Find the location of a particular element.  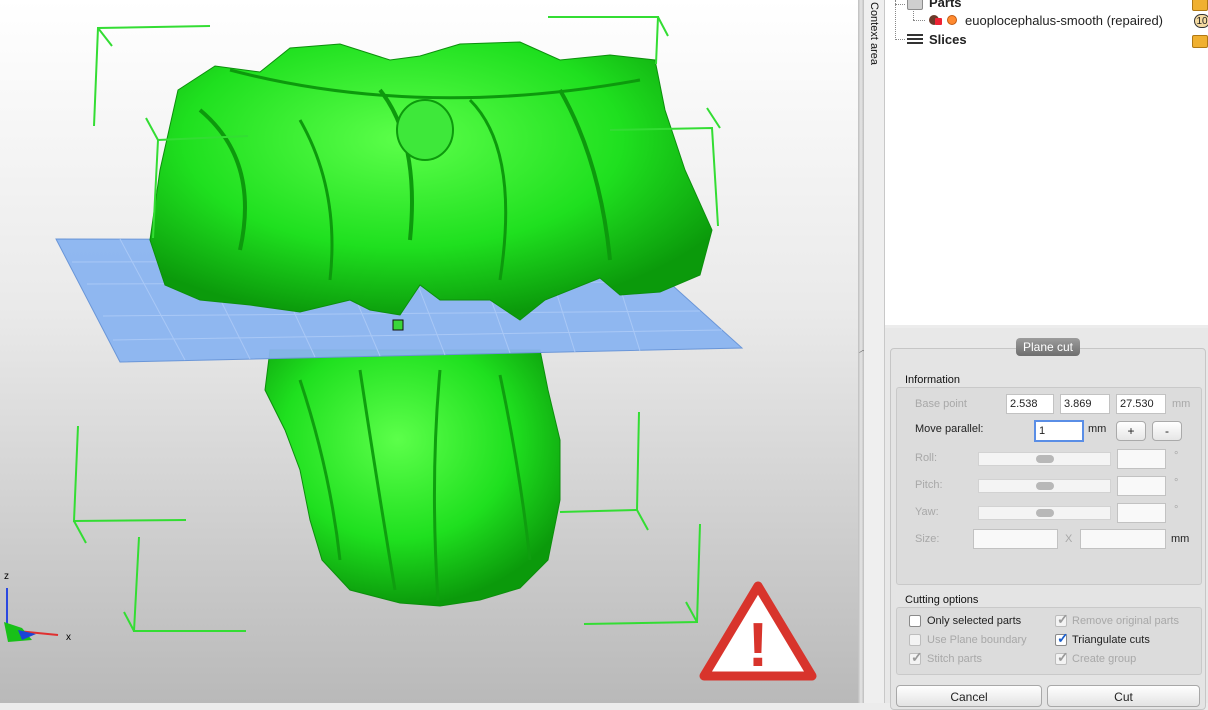

yaw-unit: ° is located at coordinates (1176, 510).